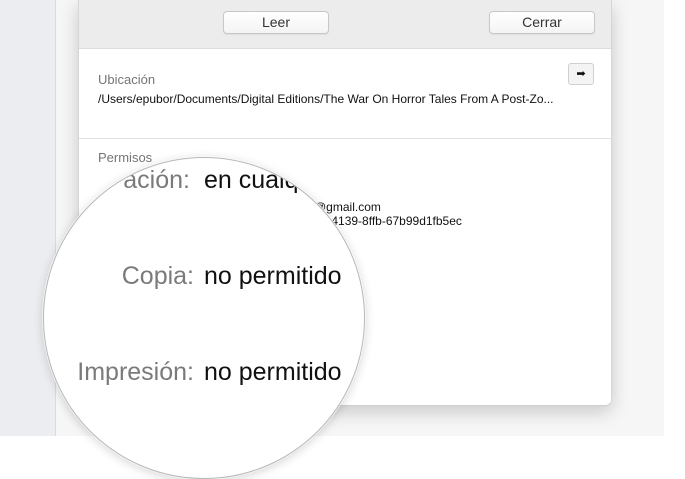 The height and width of the screenshot is (479, 685). What do you see at coordinates (345, 24) in the screenshot?
I see `dialog-toolbar: Leer Cerrar` at bounding box center [345, 24].